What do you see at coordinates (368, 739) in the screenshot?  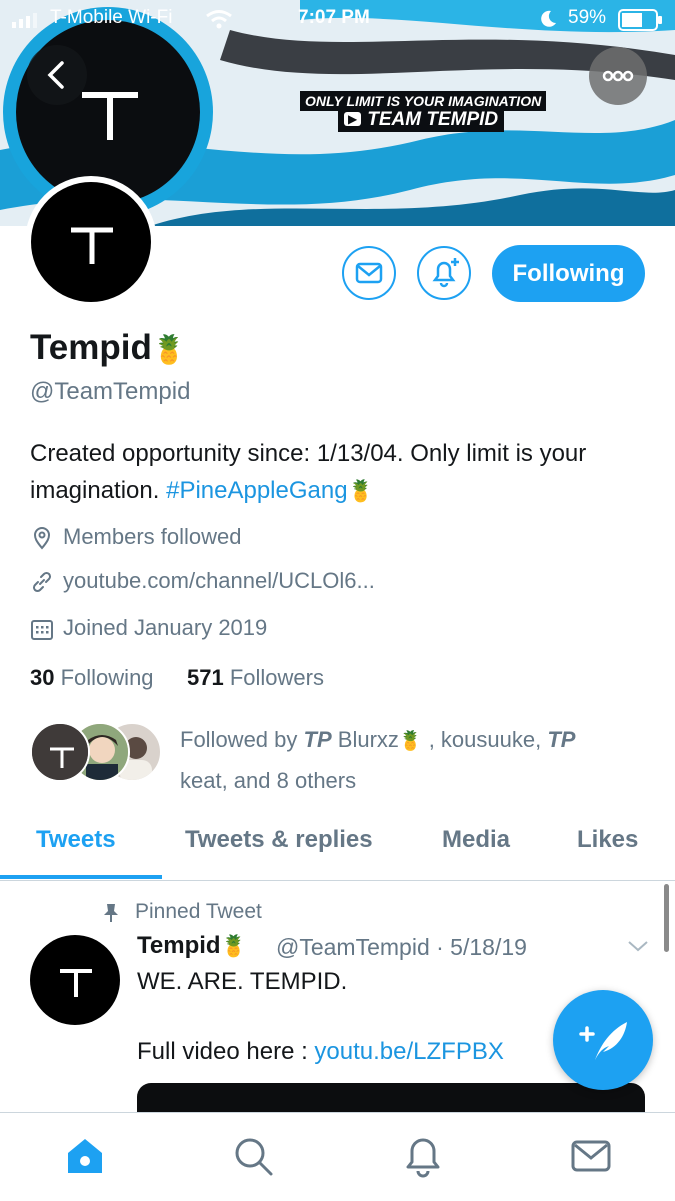 I see `followed-by-name: Blurxz` at bounding box center [368, 739].